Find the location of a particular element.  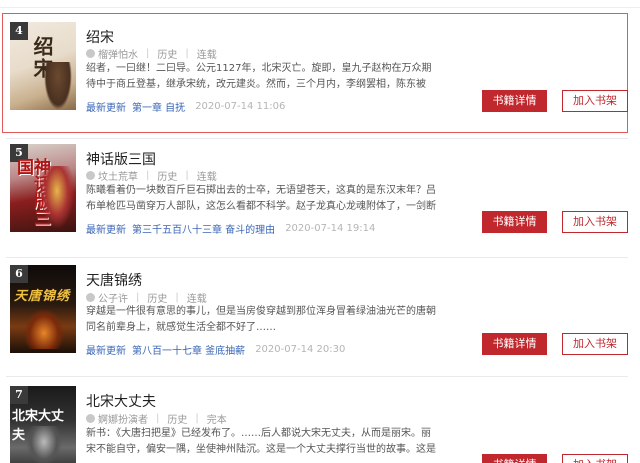

update-date: 2020-07-14 11:06 is located at coordinates (240, 106).